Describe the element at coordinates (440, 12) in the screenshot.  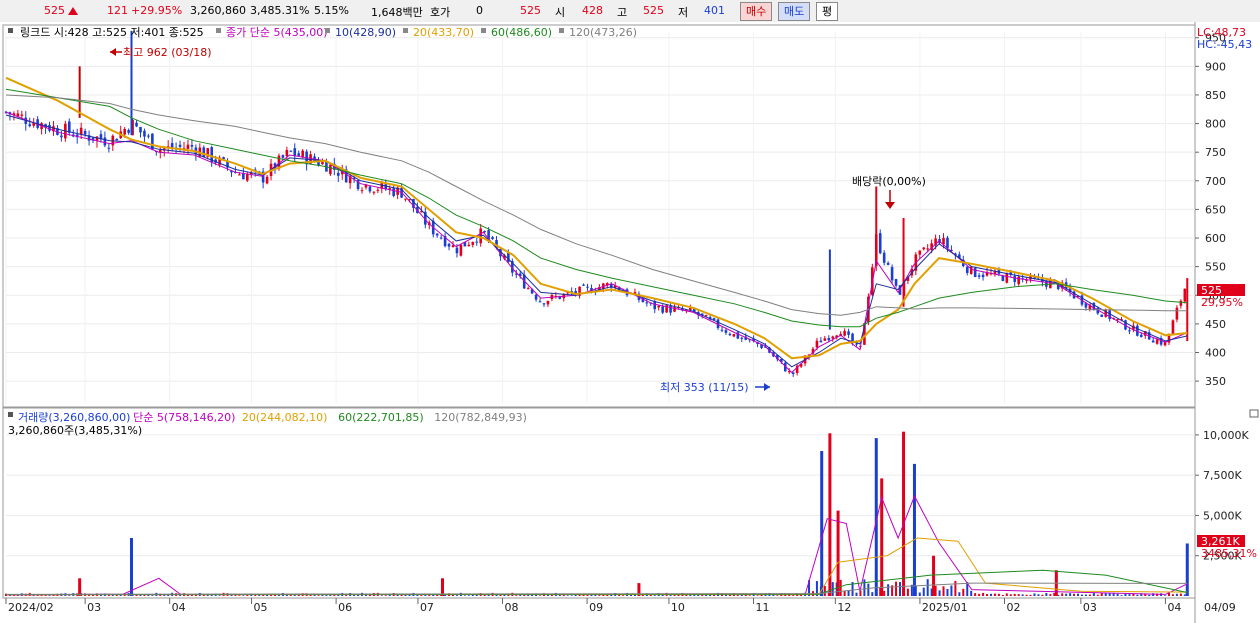
I see `quote-label: 호가` at that location.